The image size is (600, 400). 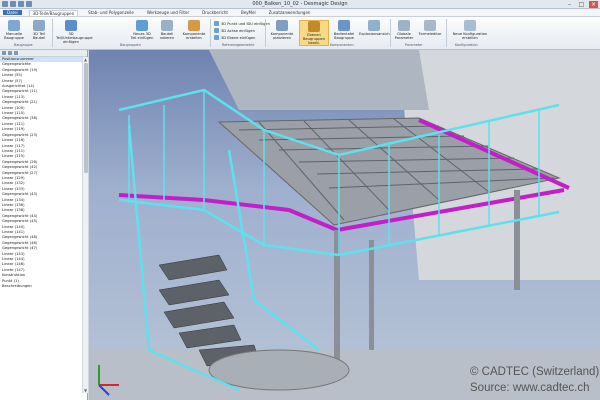 I want to click on new-part-icon, so click(x=142, y=25).